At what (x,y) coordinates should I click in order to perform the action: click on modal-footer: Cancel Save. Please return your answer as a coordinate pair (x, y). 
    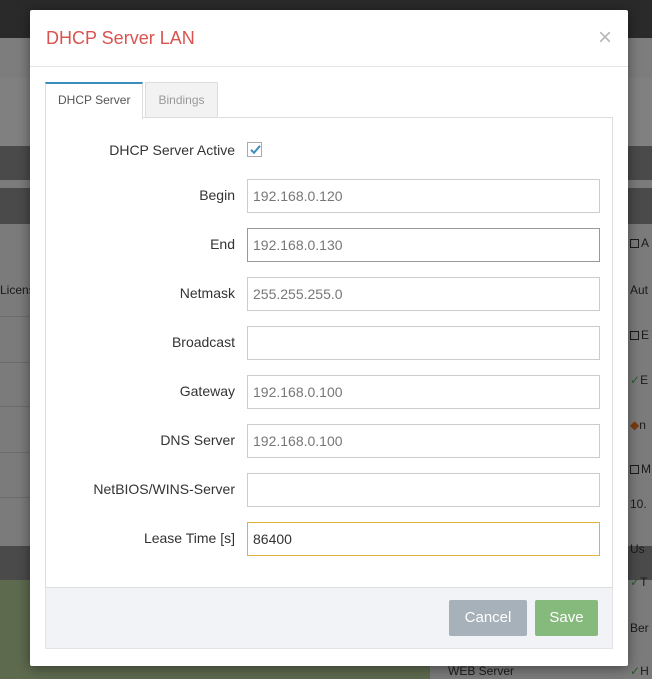
    Looking at the image, I should click on (329, 618).